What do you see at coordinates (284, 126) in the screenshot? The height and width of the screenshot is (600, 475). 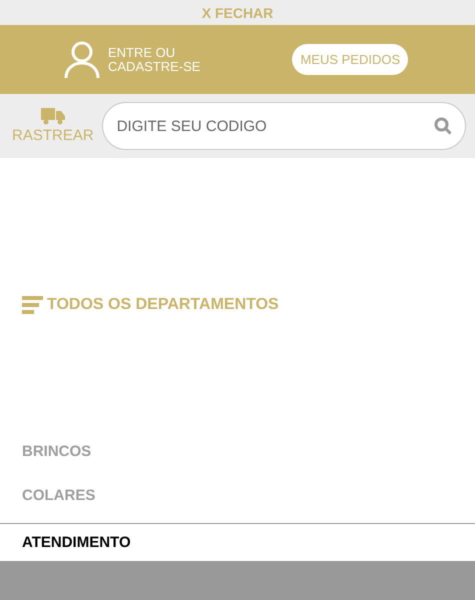 I see `search-field: DIGITE SEU CODIGO` at bounding box center [284, 126].